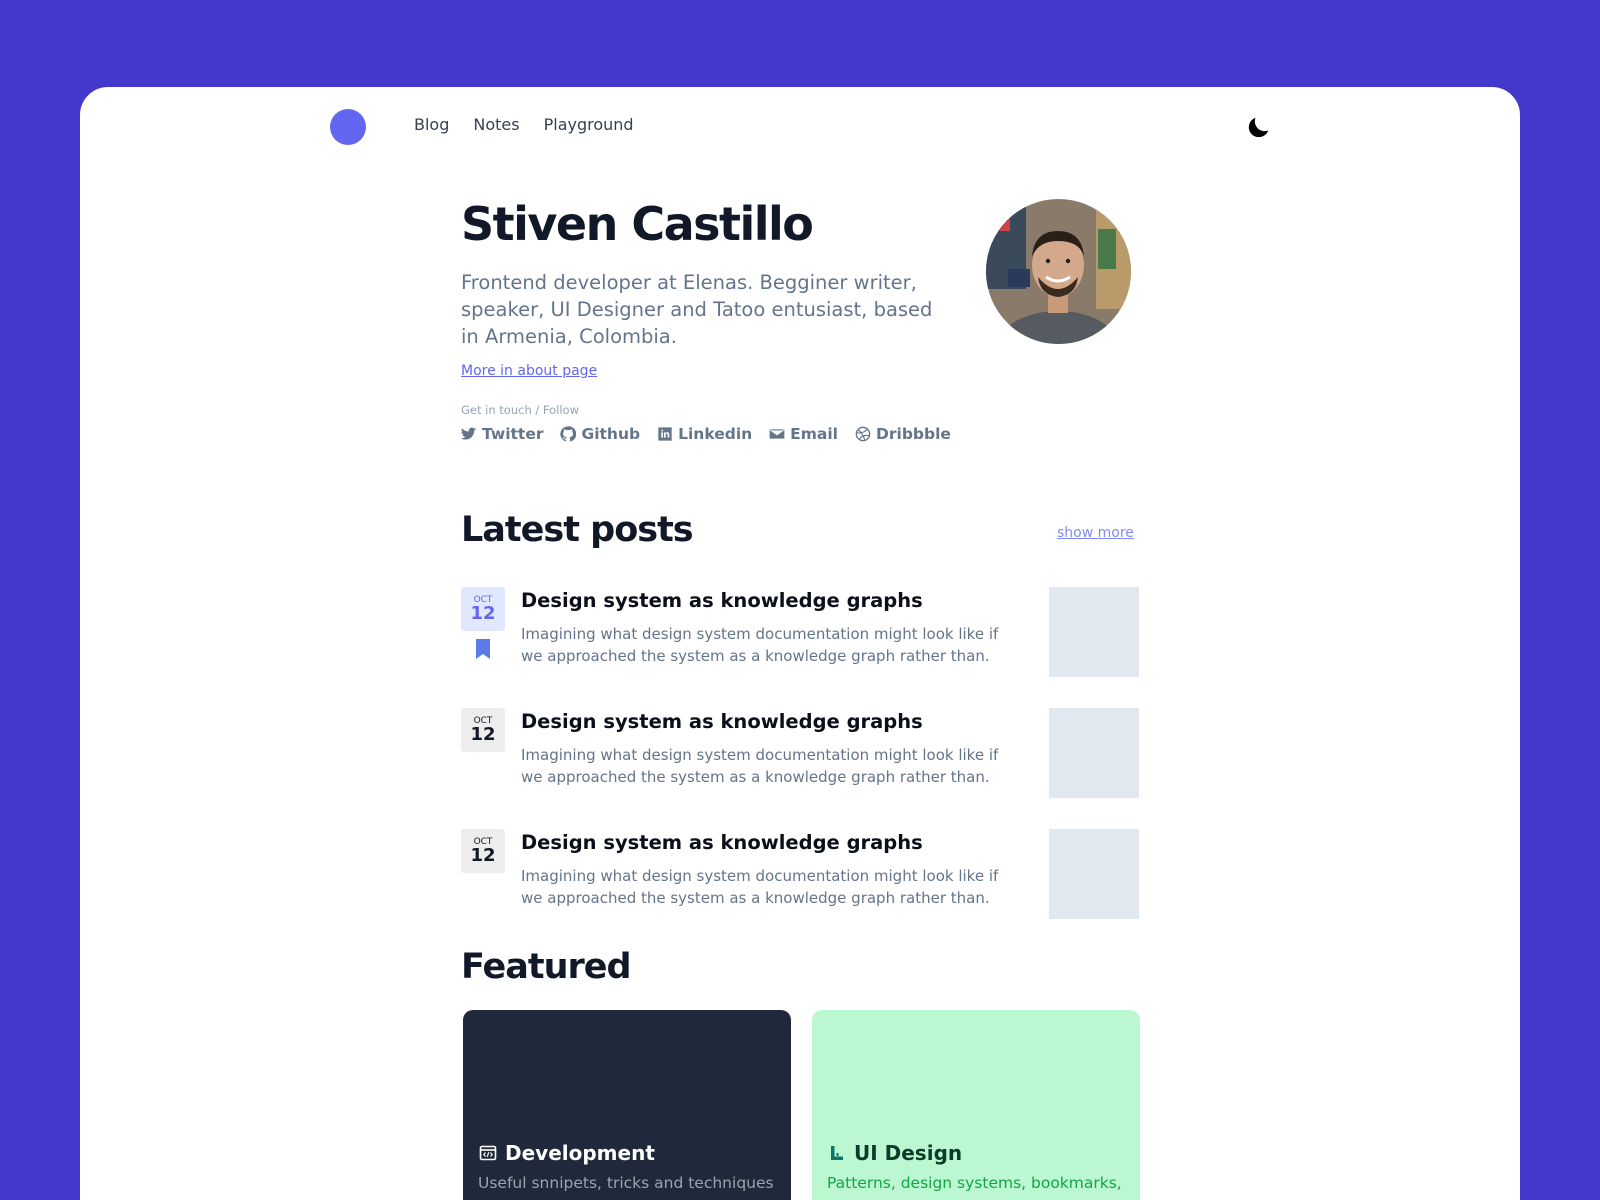 The image size is (1600, 1200). What do you see at coordinates (546, 967) in the screenshot?
I see `featured-title: Featured` at bounding box center [546, 967].